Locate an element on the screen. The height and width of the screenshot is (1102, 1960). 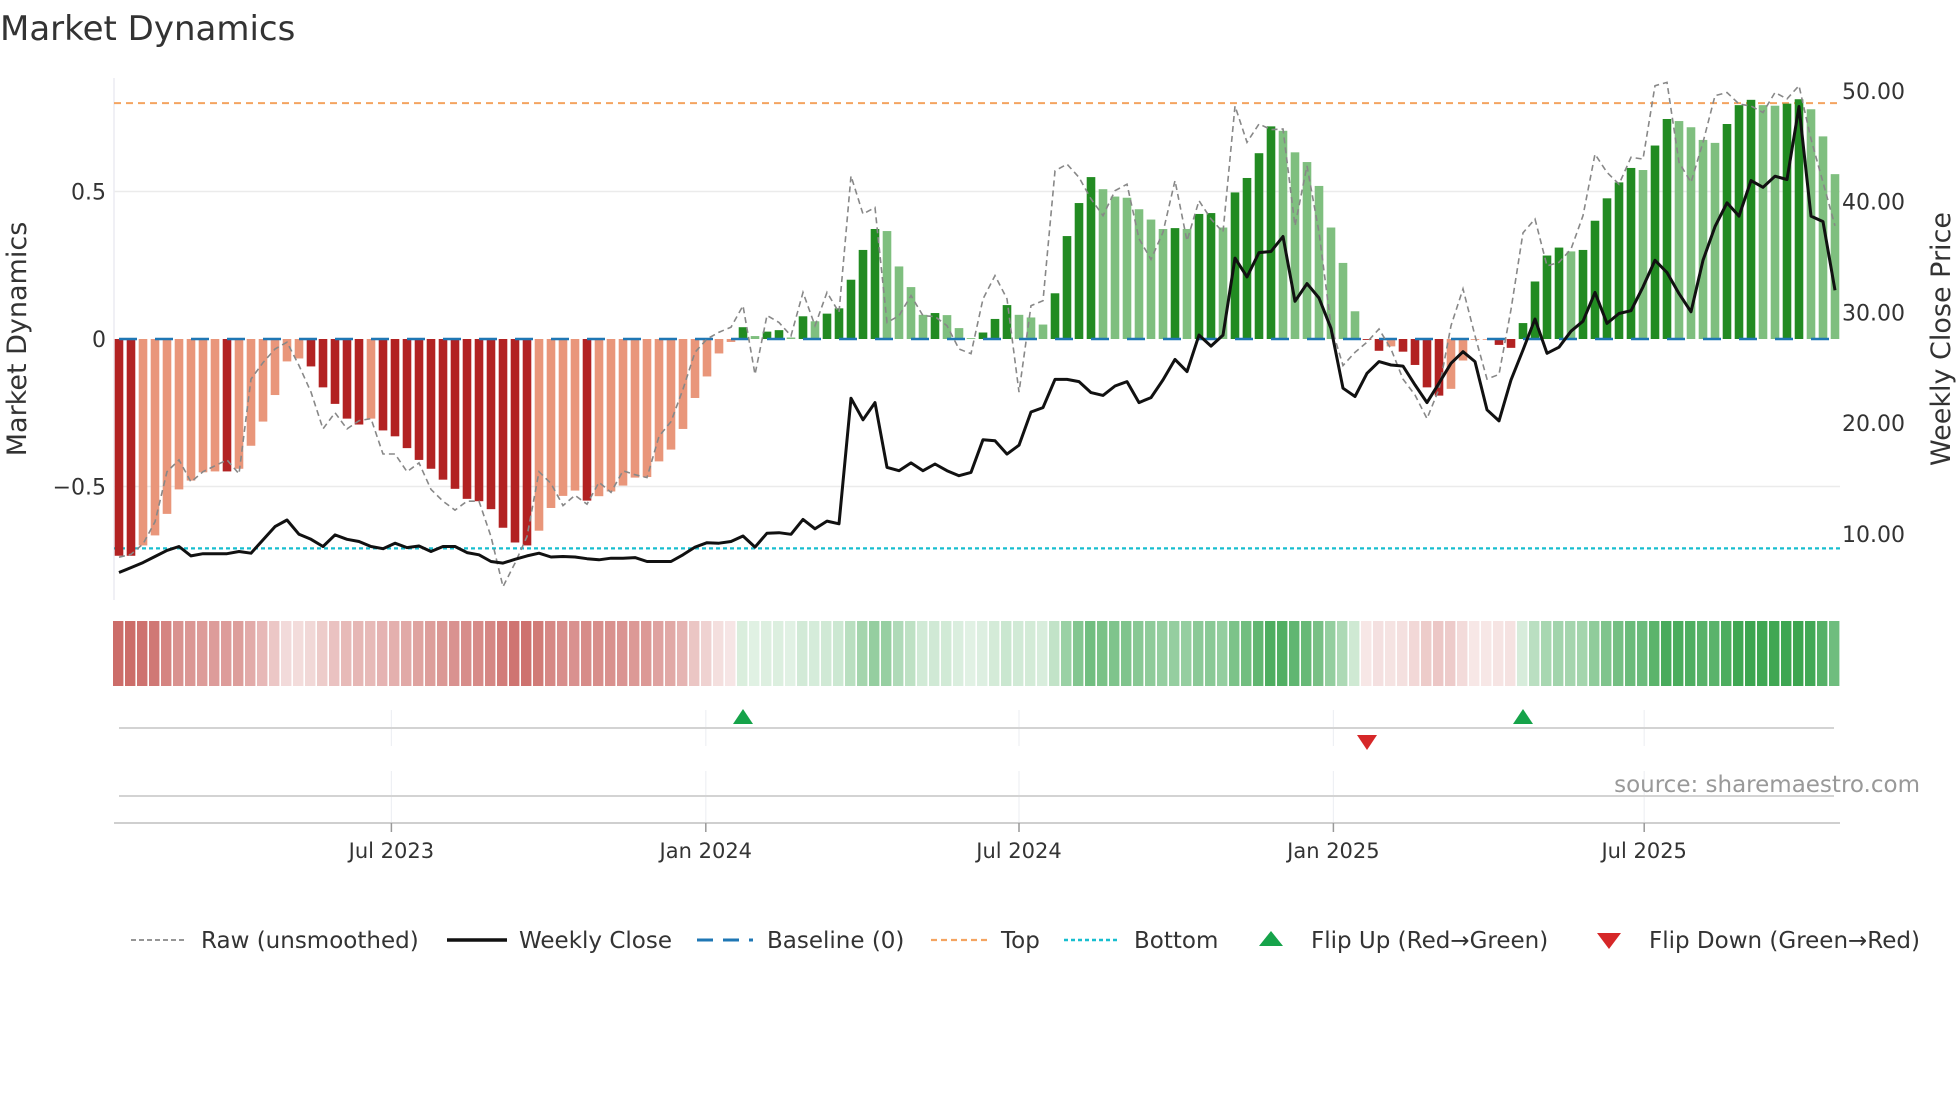
legend-label-top: Top is located at coordinates (1020, 941).